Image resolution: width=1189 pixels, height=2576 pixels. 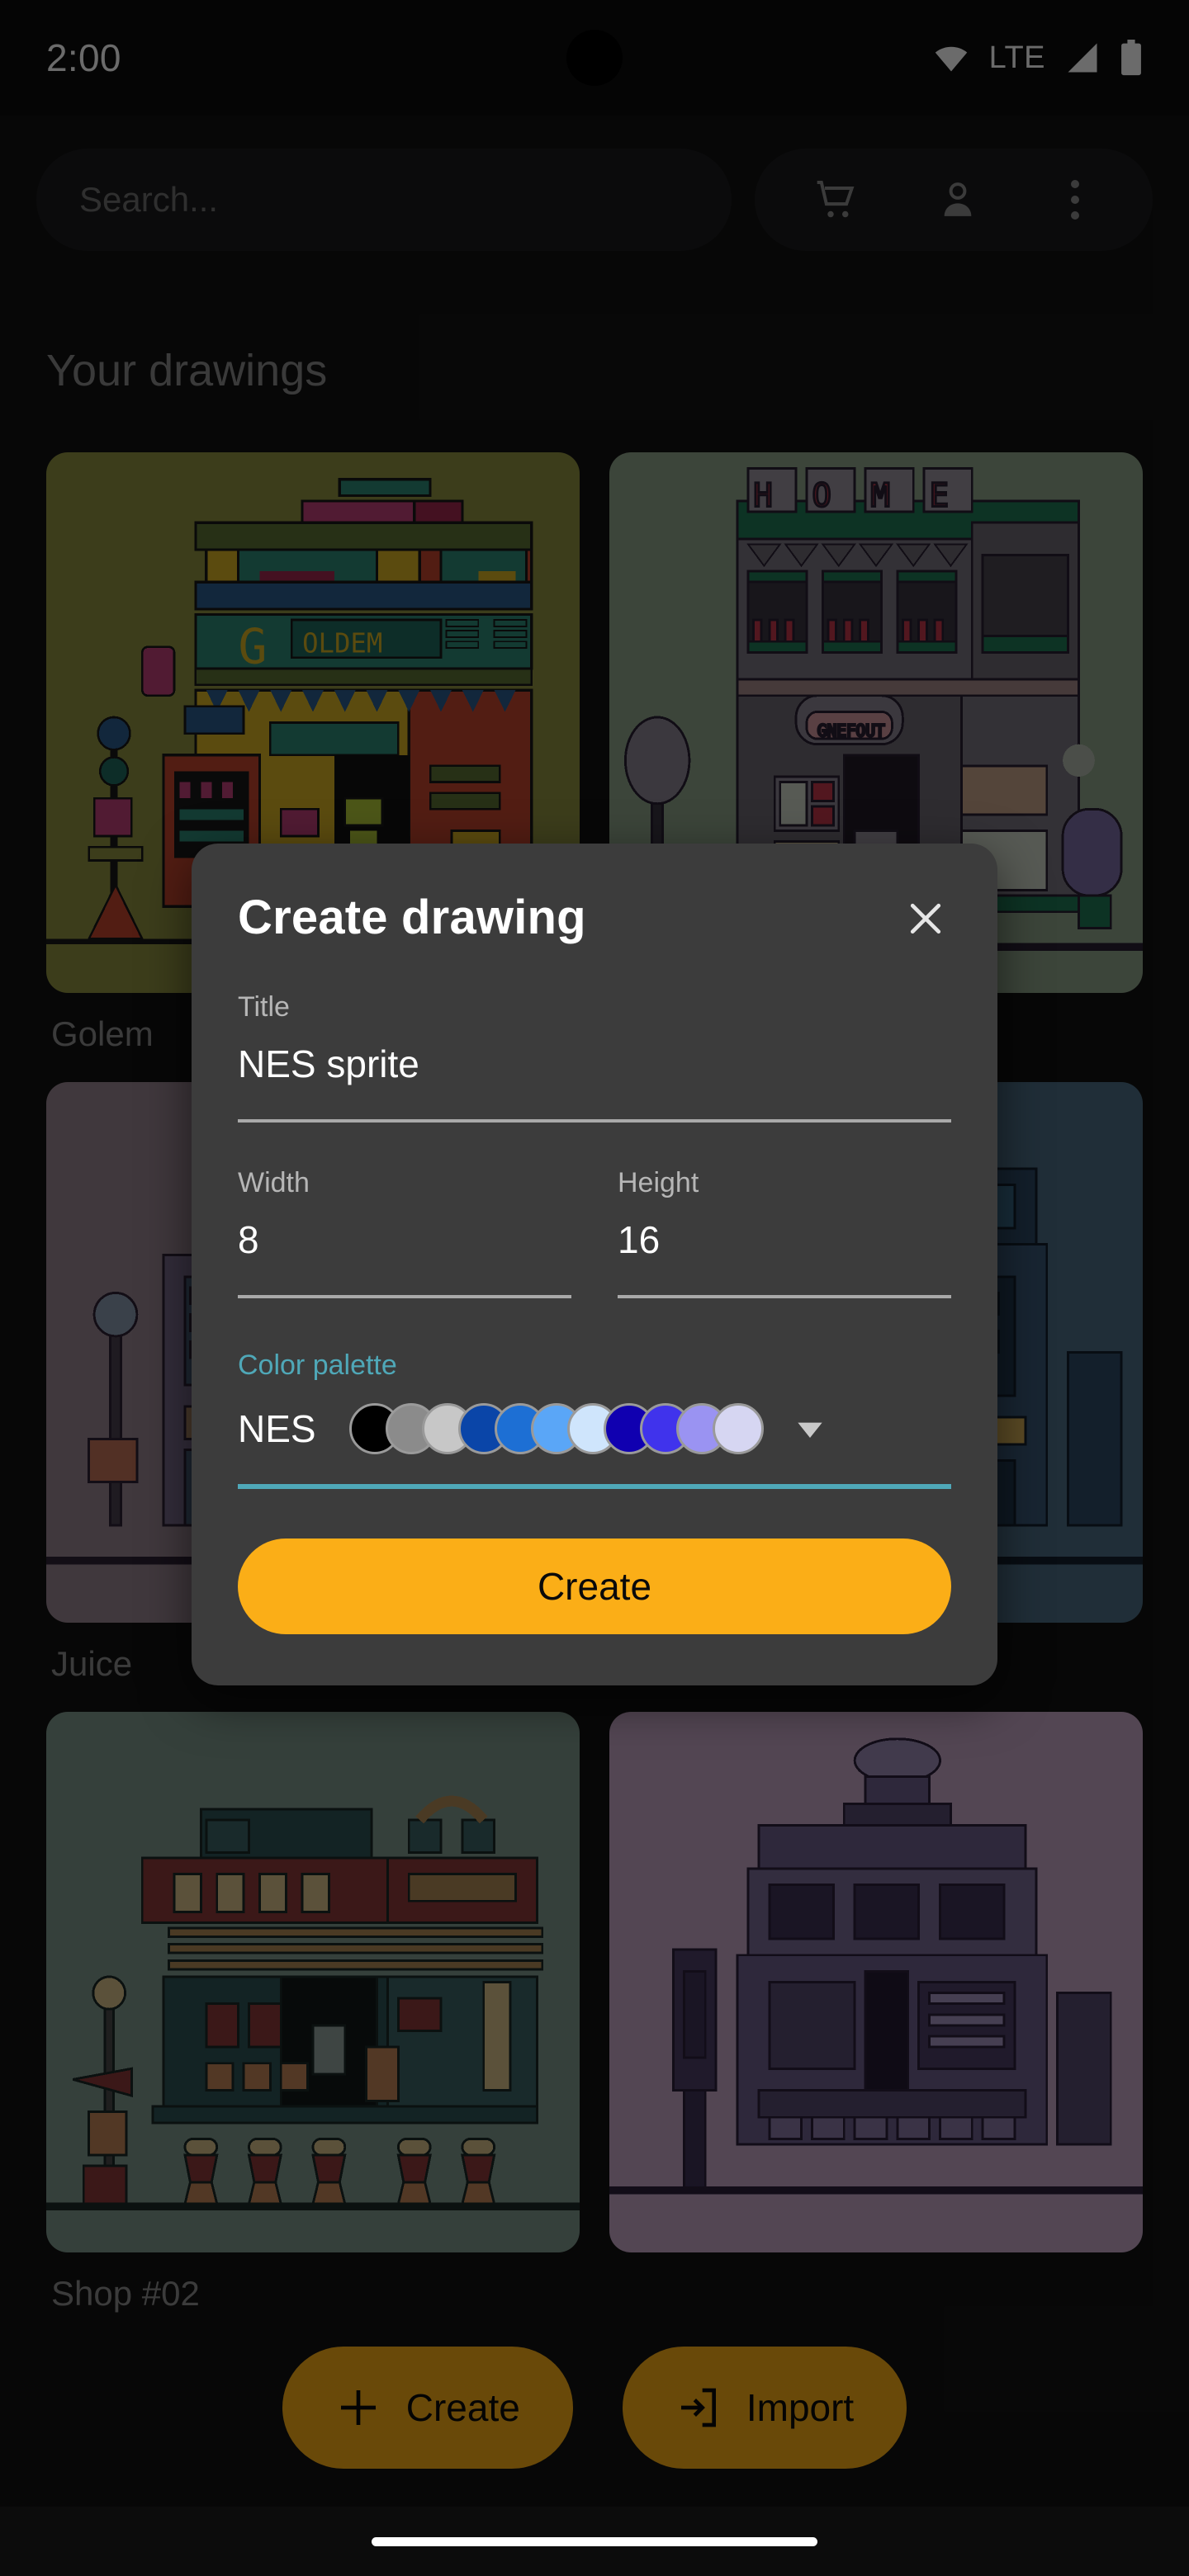 I want to click on width-field: Width 8, so click(x=404, y=1232).